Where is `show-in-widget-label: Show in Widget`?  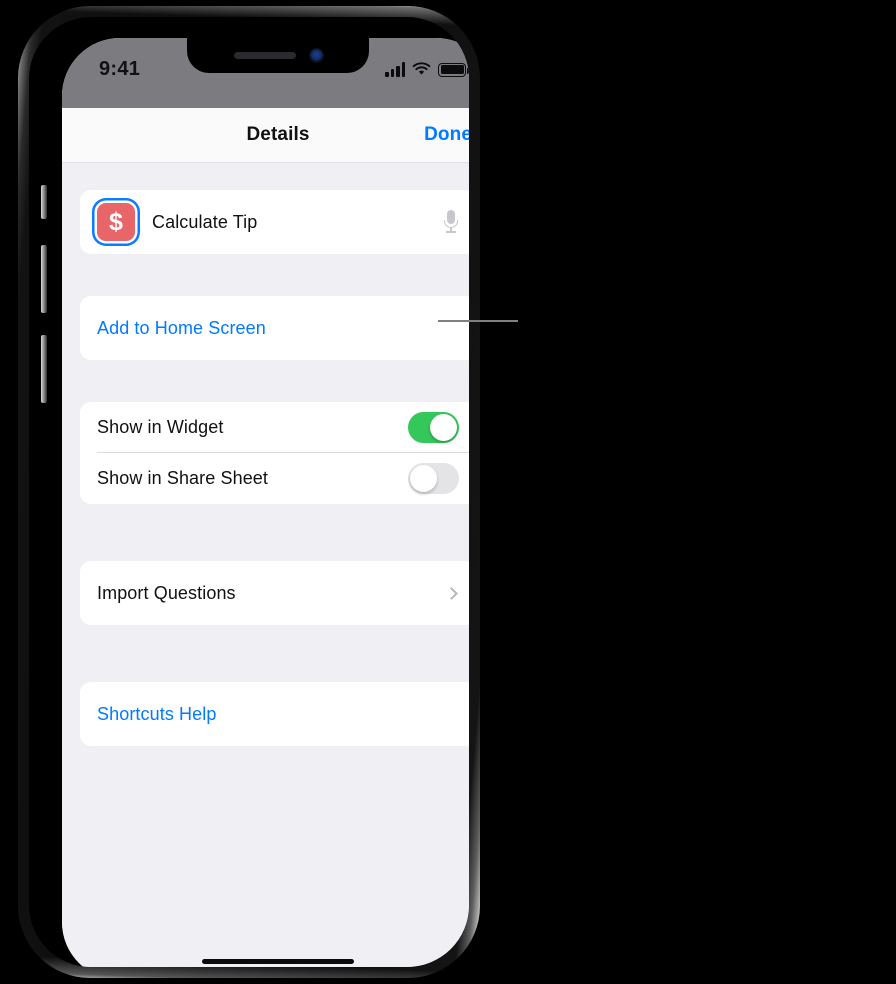 show-in-widget-label: Show in Widget is located at coordinates (160, 427).